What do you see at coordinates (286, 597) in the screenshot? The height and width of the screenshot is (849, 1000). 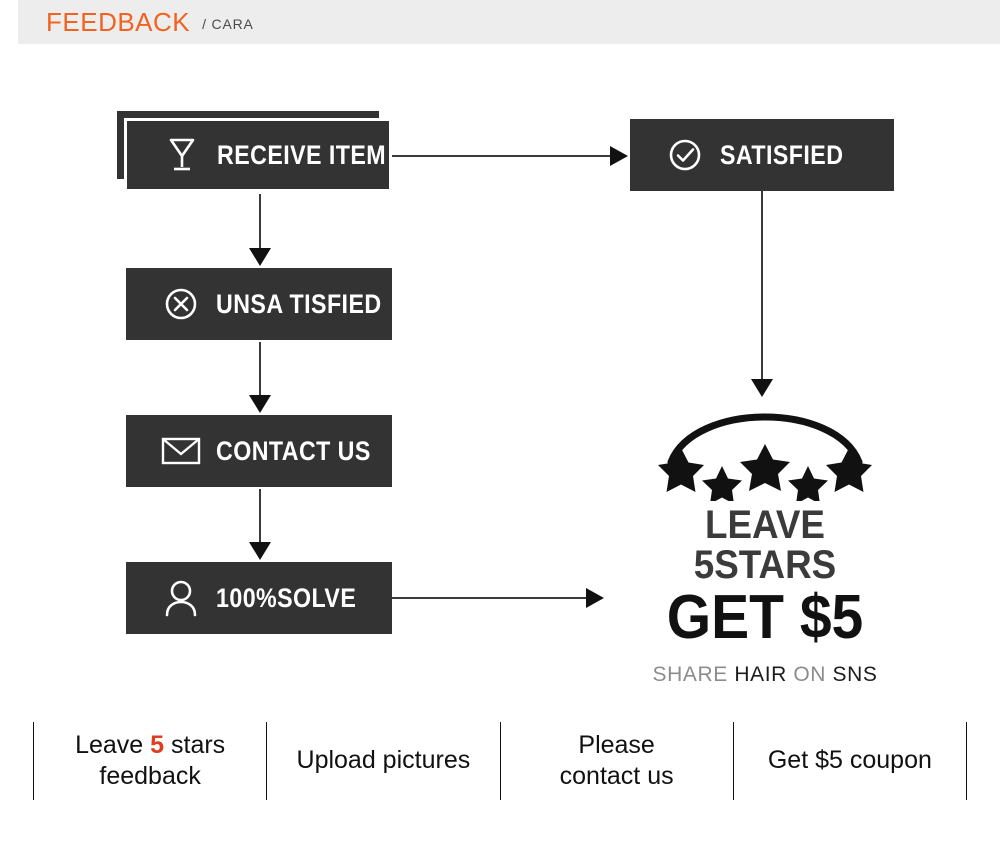 I see `flow-box-label: 100%SOLVE` at bounding box center [286, 597].